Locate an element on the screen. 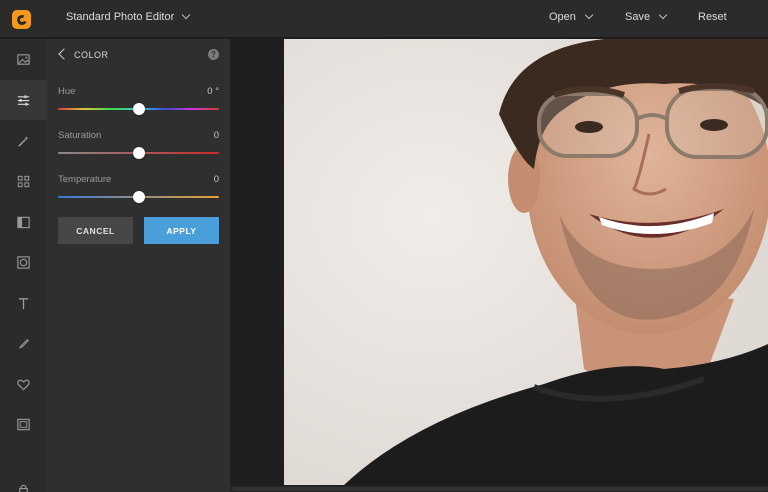  hue-value: 0 ° is located at coordinates (213, 91).